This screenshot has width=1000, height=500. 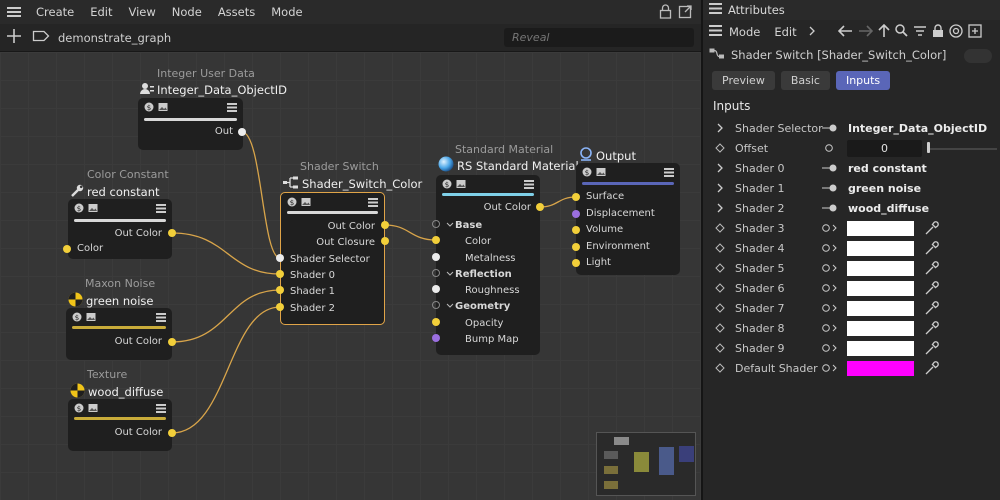 I want to click on tag-icon, so click(x=41, y=37).